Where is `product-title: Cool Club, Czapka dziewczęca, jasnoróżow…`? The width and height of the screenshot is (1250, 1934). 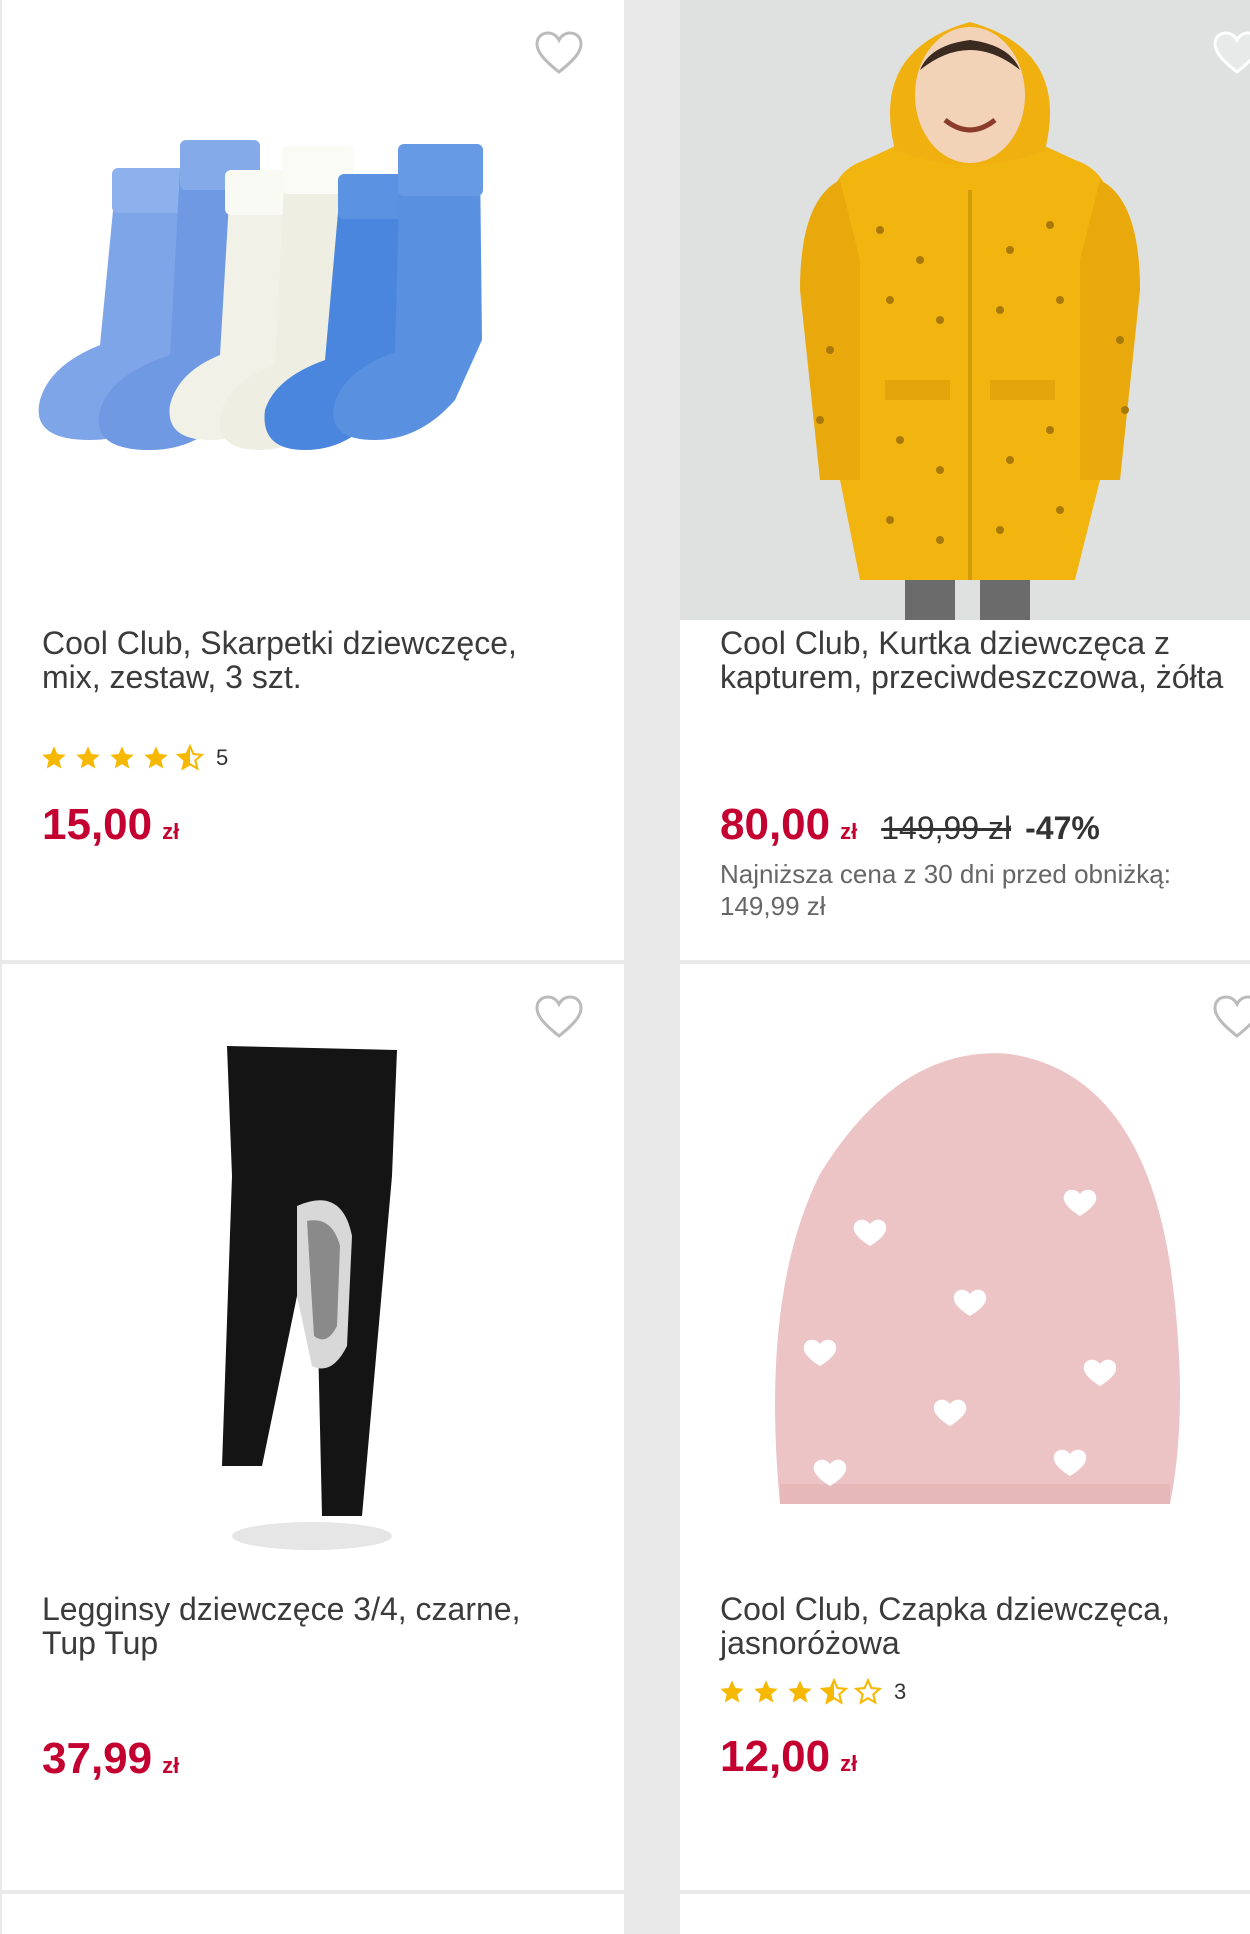
product-title: Cool Club, Czapka dziewczęca, jasnoróżow… is located at coordinates (985, 1626).